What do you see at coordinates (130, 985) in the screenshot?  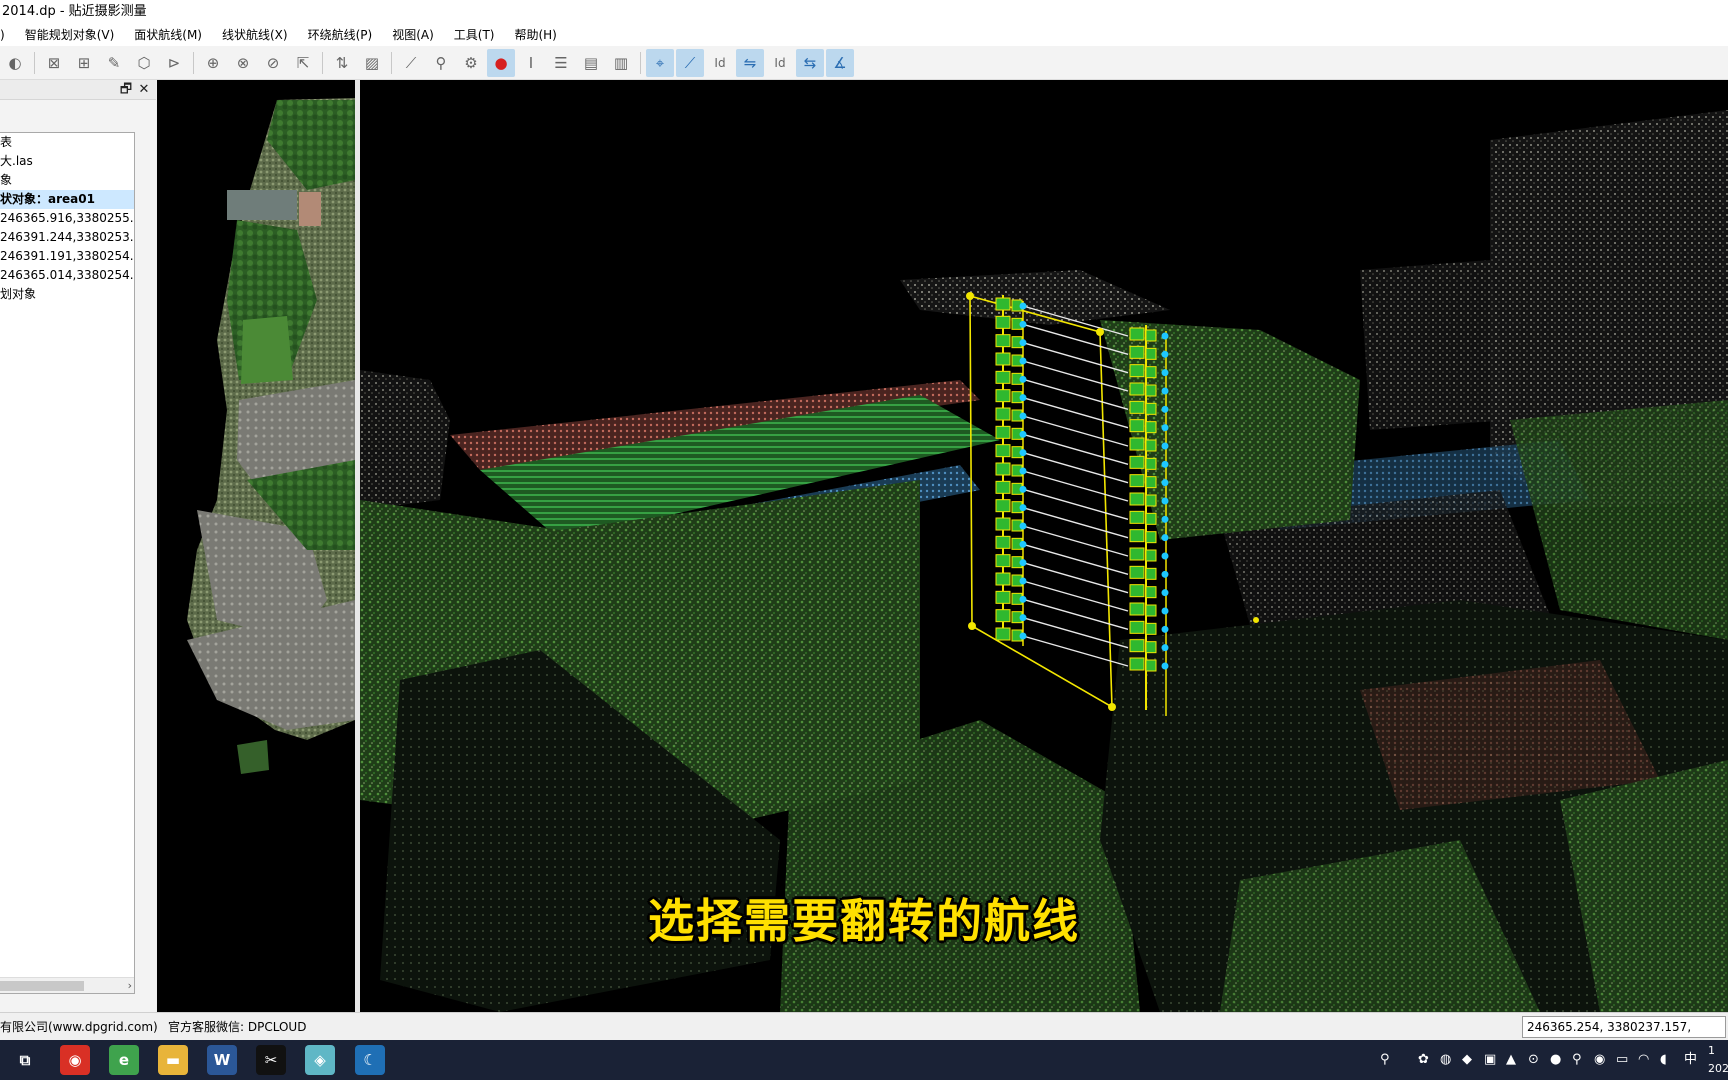 I see `scroll-right-icon: ›` at bounding box center [130, 985].